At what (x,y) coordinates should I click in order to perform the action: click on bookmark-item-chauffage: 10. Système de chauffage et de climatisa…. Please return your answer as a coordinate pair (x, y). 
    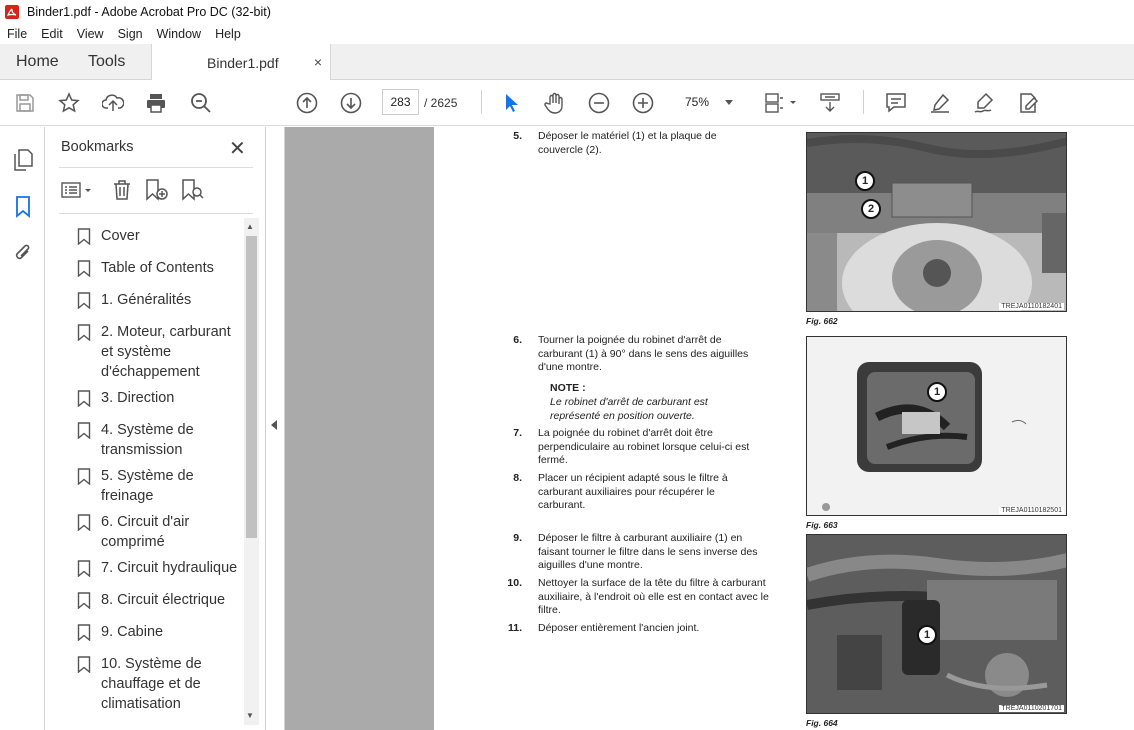
    Looking at the image, I should click on (152, 684).